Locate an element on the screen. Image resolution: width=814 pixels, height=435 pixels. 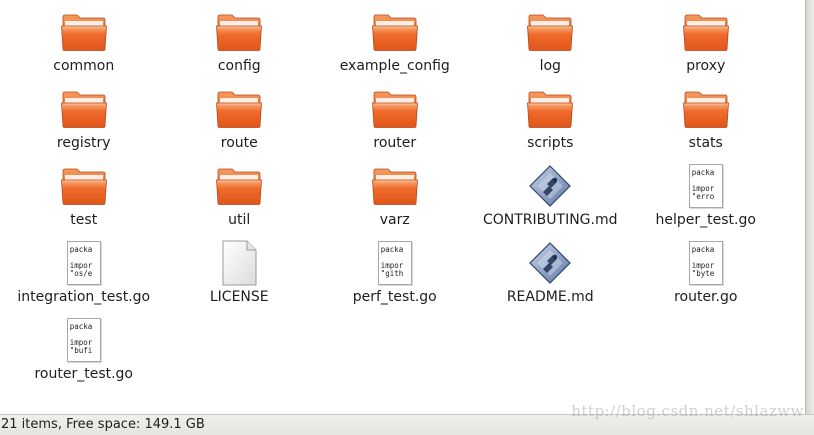
file-name-label: perf_test.go is located at coordinates (394, 297).